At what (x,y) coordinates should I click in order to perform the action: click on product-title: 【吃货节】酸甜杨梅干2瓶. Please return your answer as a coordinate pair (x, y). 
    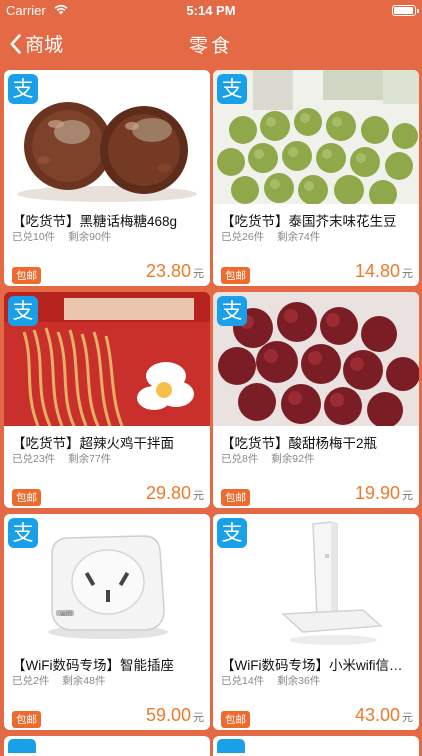
    Looking at the image, I should click on (299, 443).